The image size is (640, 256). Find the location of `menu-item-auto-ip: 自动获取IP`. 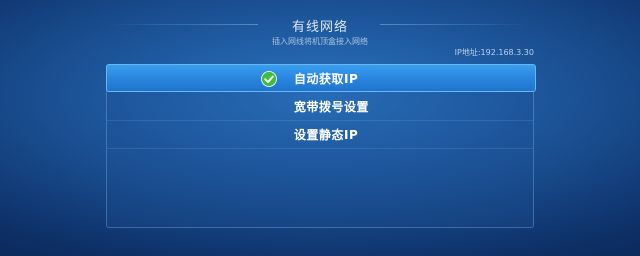

menu-item-auto-ip: 自动获取IP is located at coordinates (321, 78).